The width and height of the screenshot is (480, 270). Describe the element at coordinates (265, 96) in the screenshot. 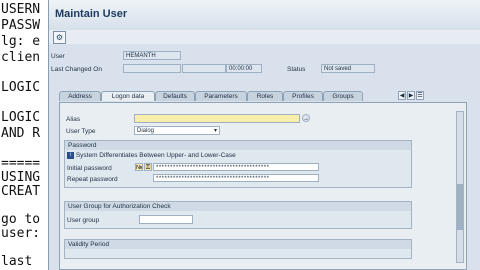

I see `tab-roles: Roles` at that location.